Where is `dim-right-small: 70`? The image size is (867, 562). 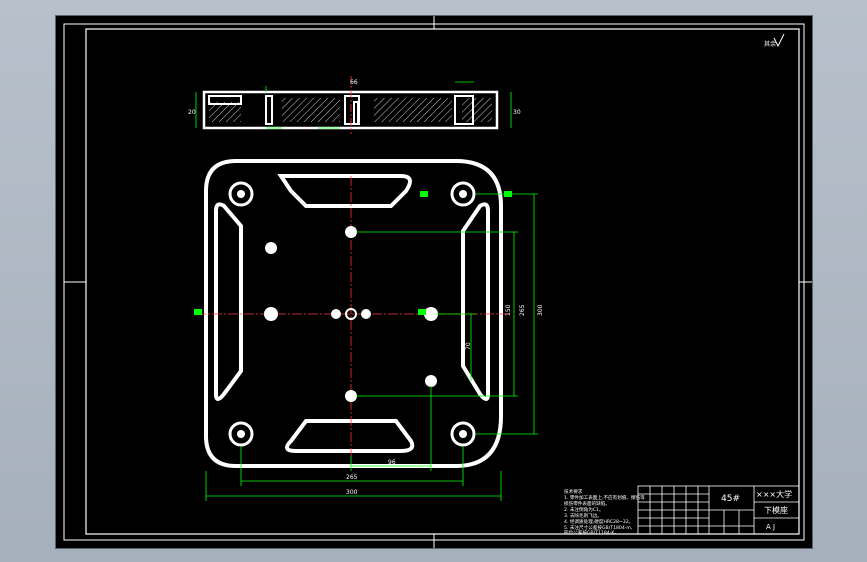 dim-right-small: 70 is located at coordinates (468, 346).